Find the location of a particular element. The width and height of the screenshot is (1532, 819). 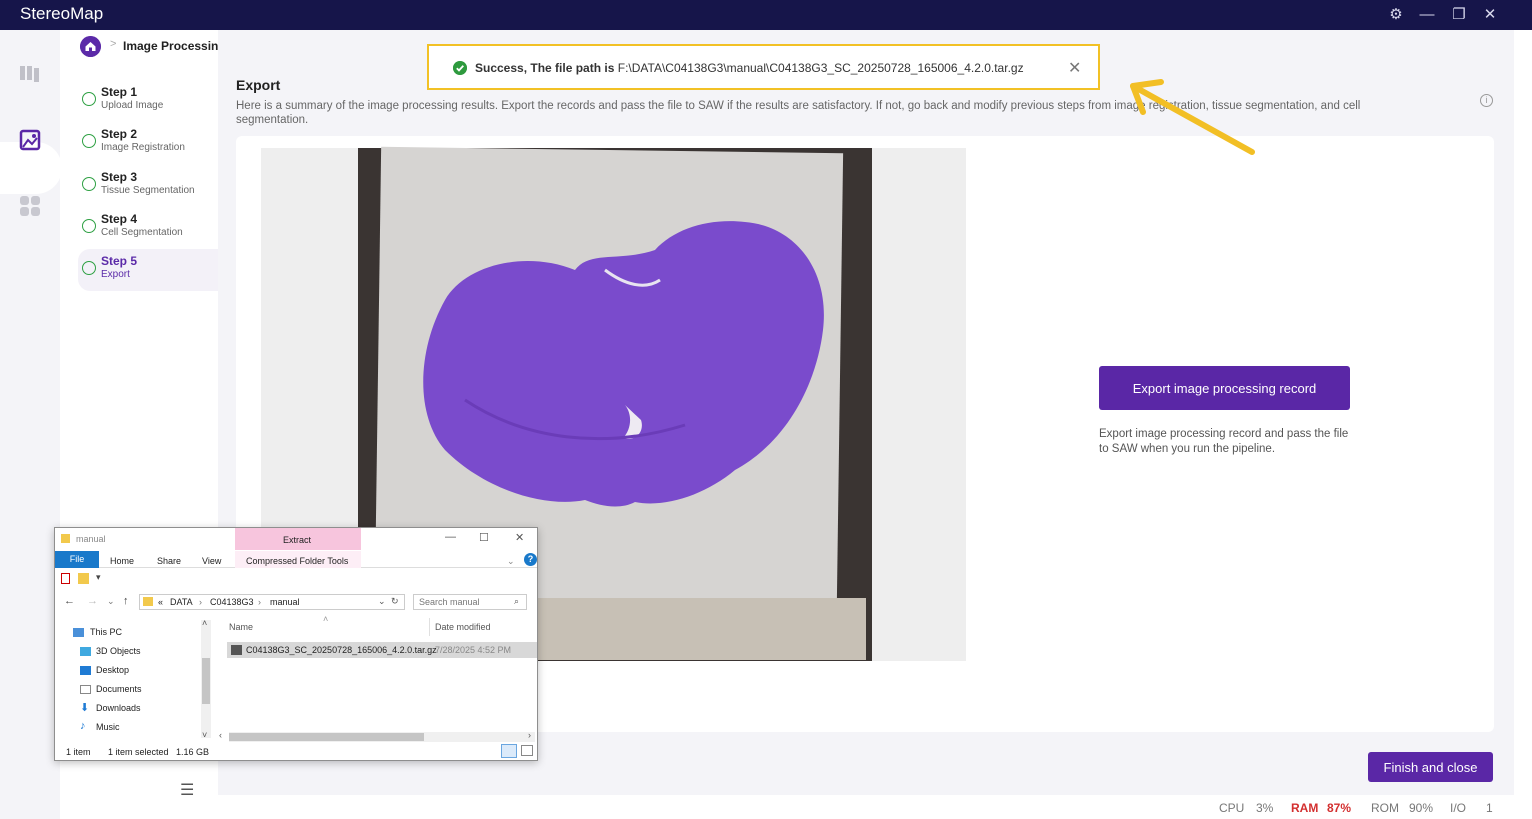

search-input: Search manual ⌕ is located at coordinates (470, 602).